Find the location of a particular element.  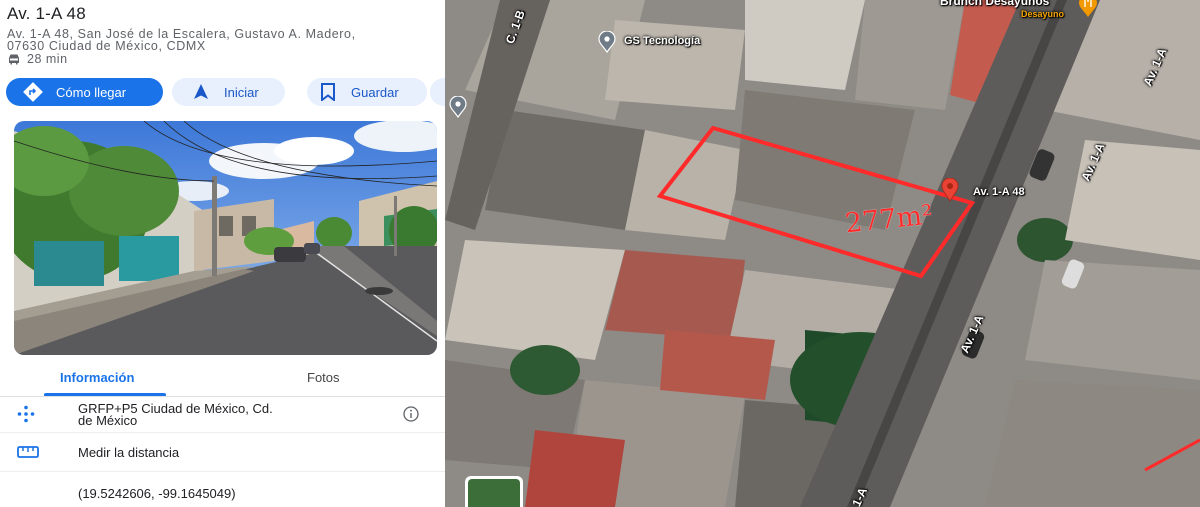

restaurant-pin-label: Brunch Desayunos is located at coordinates (994, 4).